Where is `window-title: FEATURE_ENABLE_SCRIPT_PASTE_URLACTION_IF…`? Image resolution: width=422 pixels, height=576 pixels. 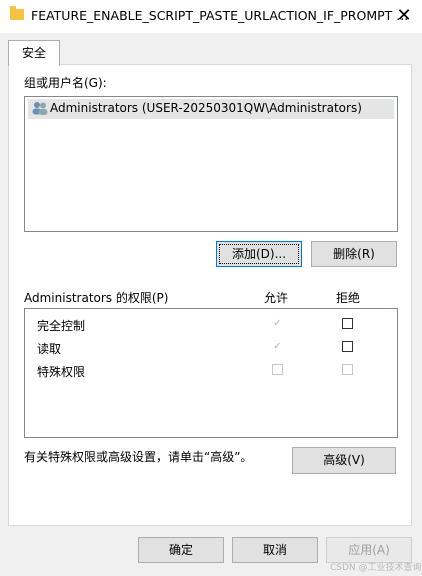
window-title: FEATURE_ENABLE_SCRIPT_PASTE_URLACTION_IF… is located at coordinates (220, 15).